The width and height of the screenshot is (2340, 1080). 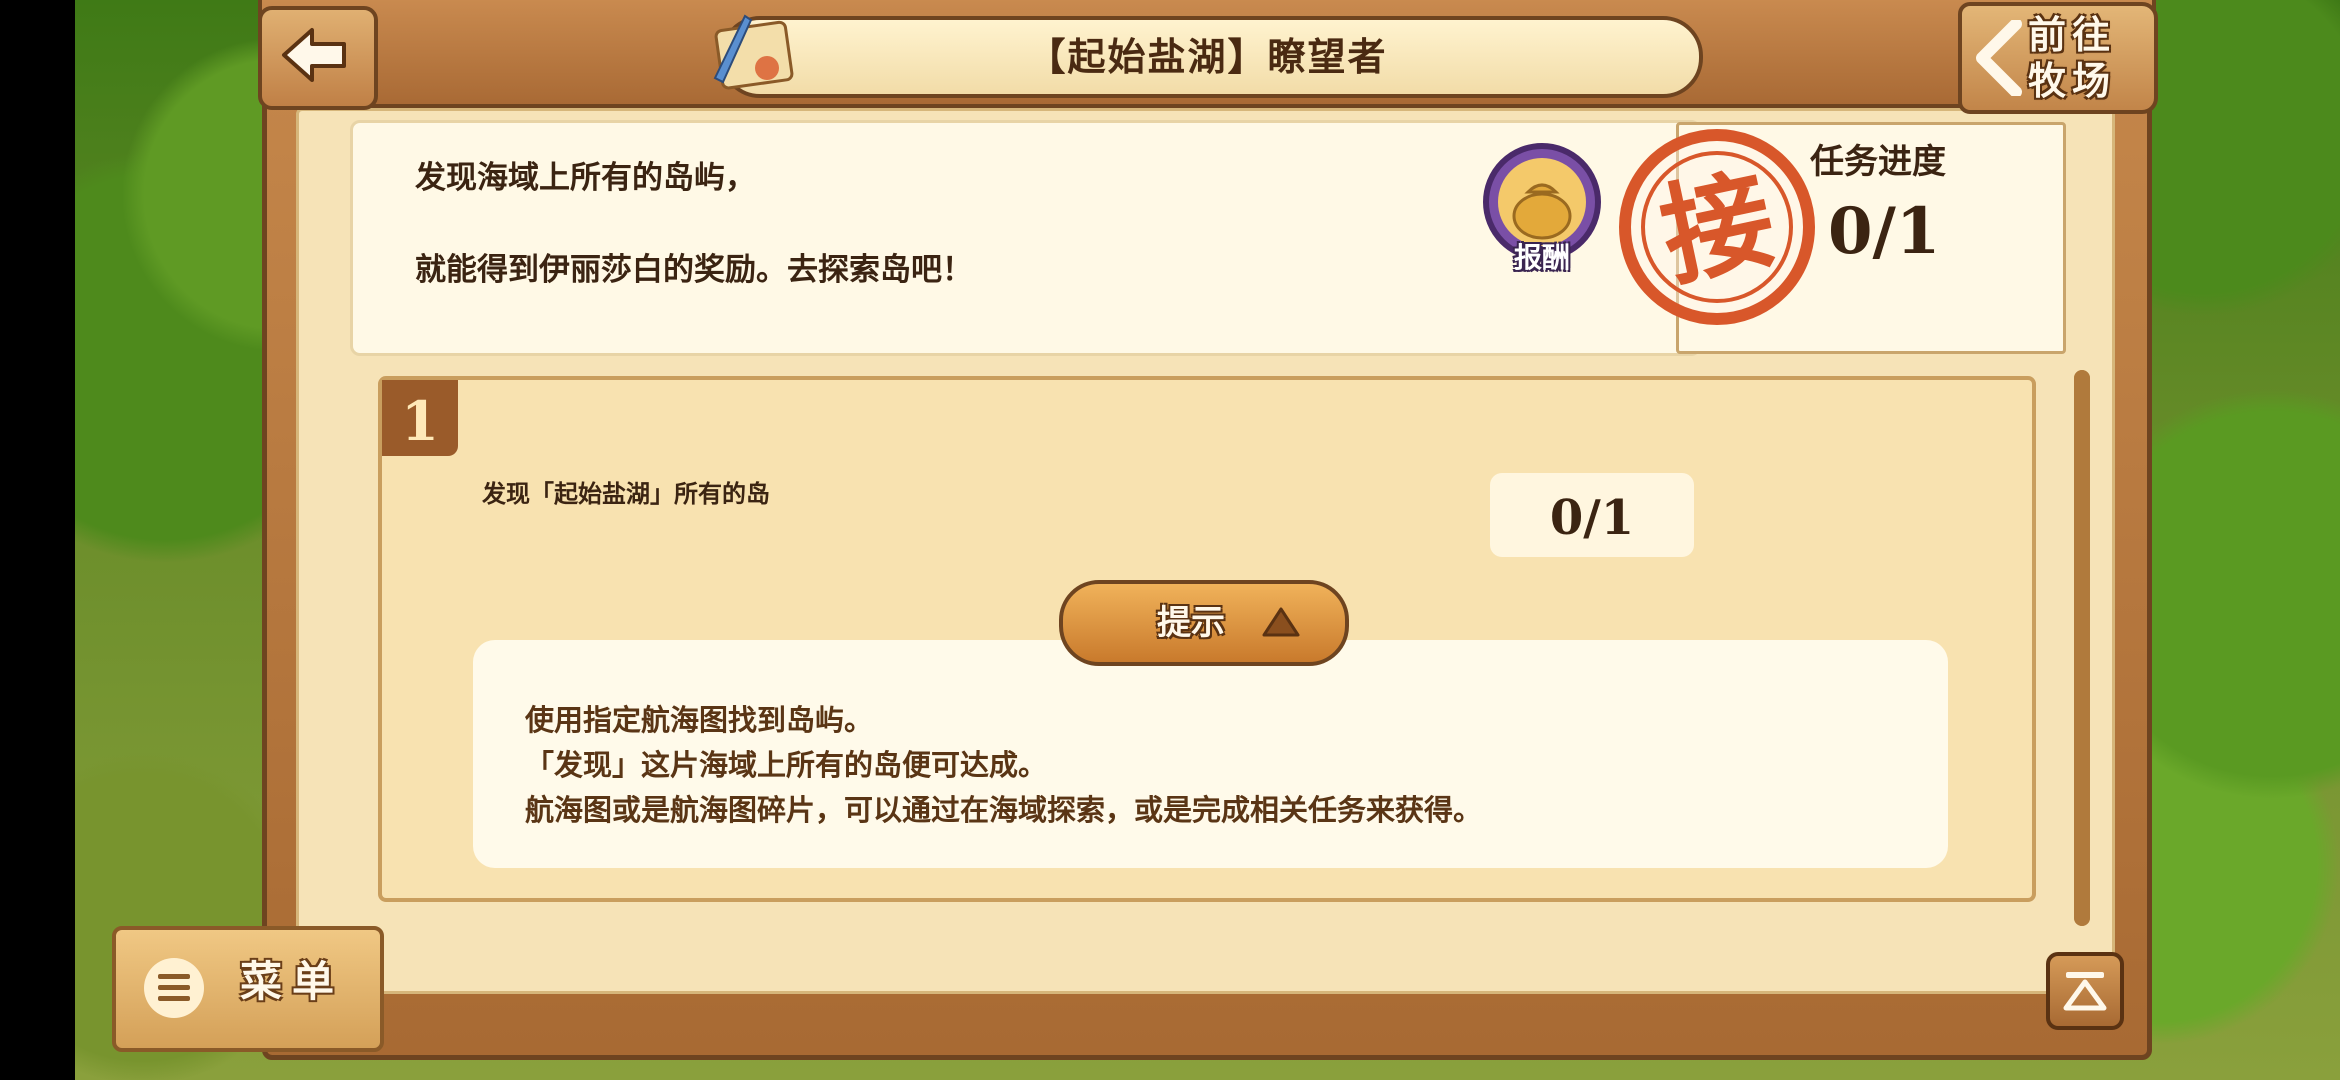 I want to click on hint-line: 「发现」这片海域上所有的岛便可达成。, so click(x=786, y=765).